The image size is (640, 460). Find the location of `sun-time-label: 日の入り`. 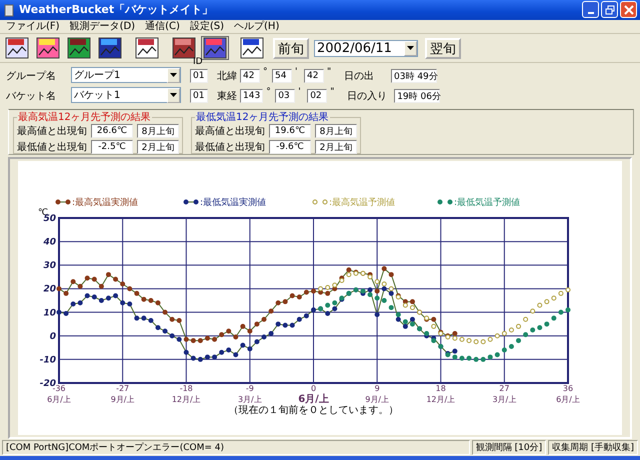

sun-time-label: 日の入り is located at coordinates (367, 97).